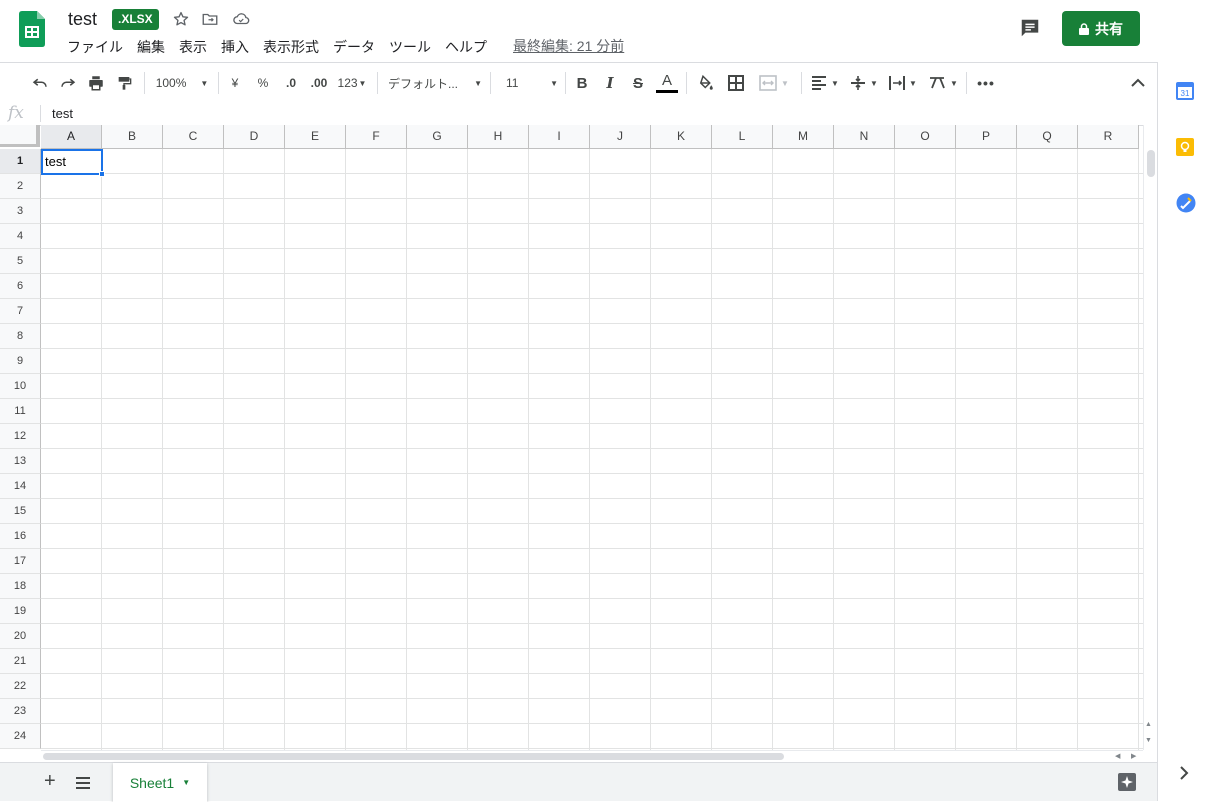 The width and height of the screenshot is (1211, 802). Describe the element at coordinates (182, 83) in the screenshot. I see `zoom-select: 100% ▼` at that location.